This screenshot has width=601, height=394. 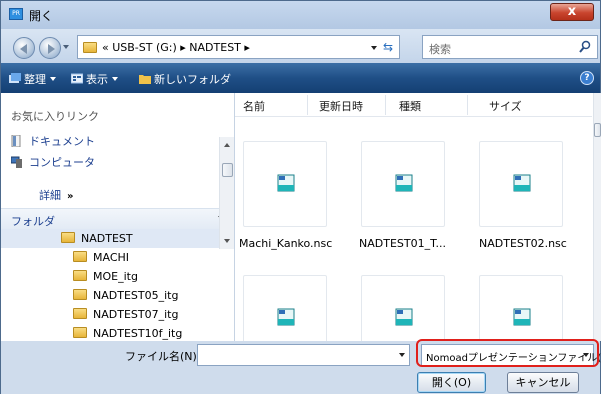 I want to click on tree-item-label: NADTEST, so click(x=107, y=238).